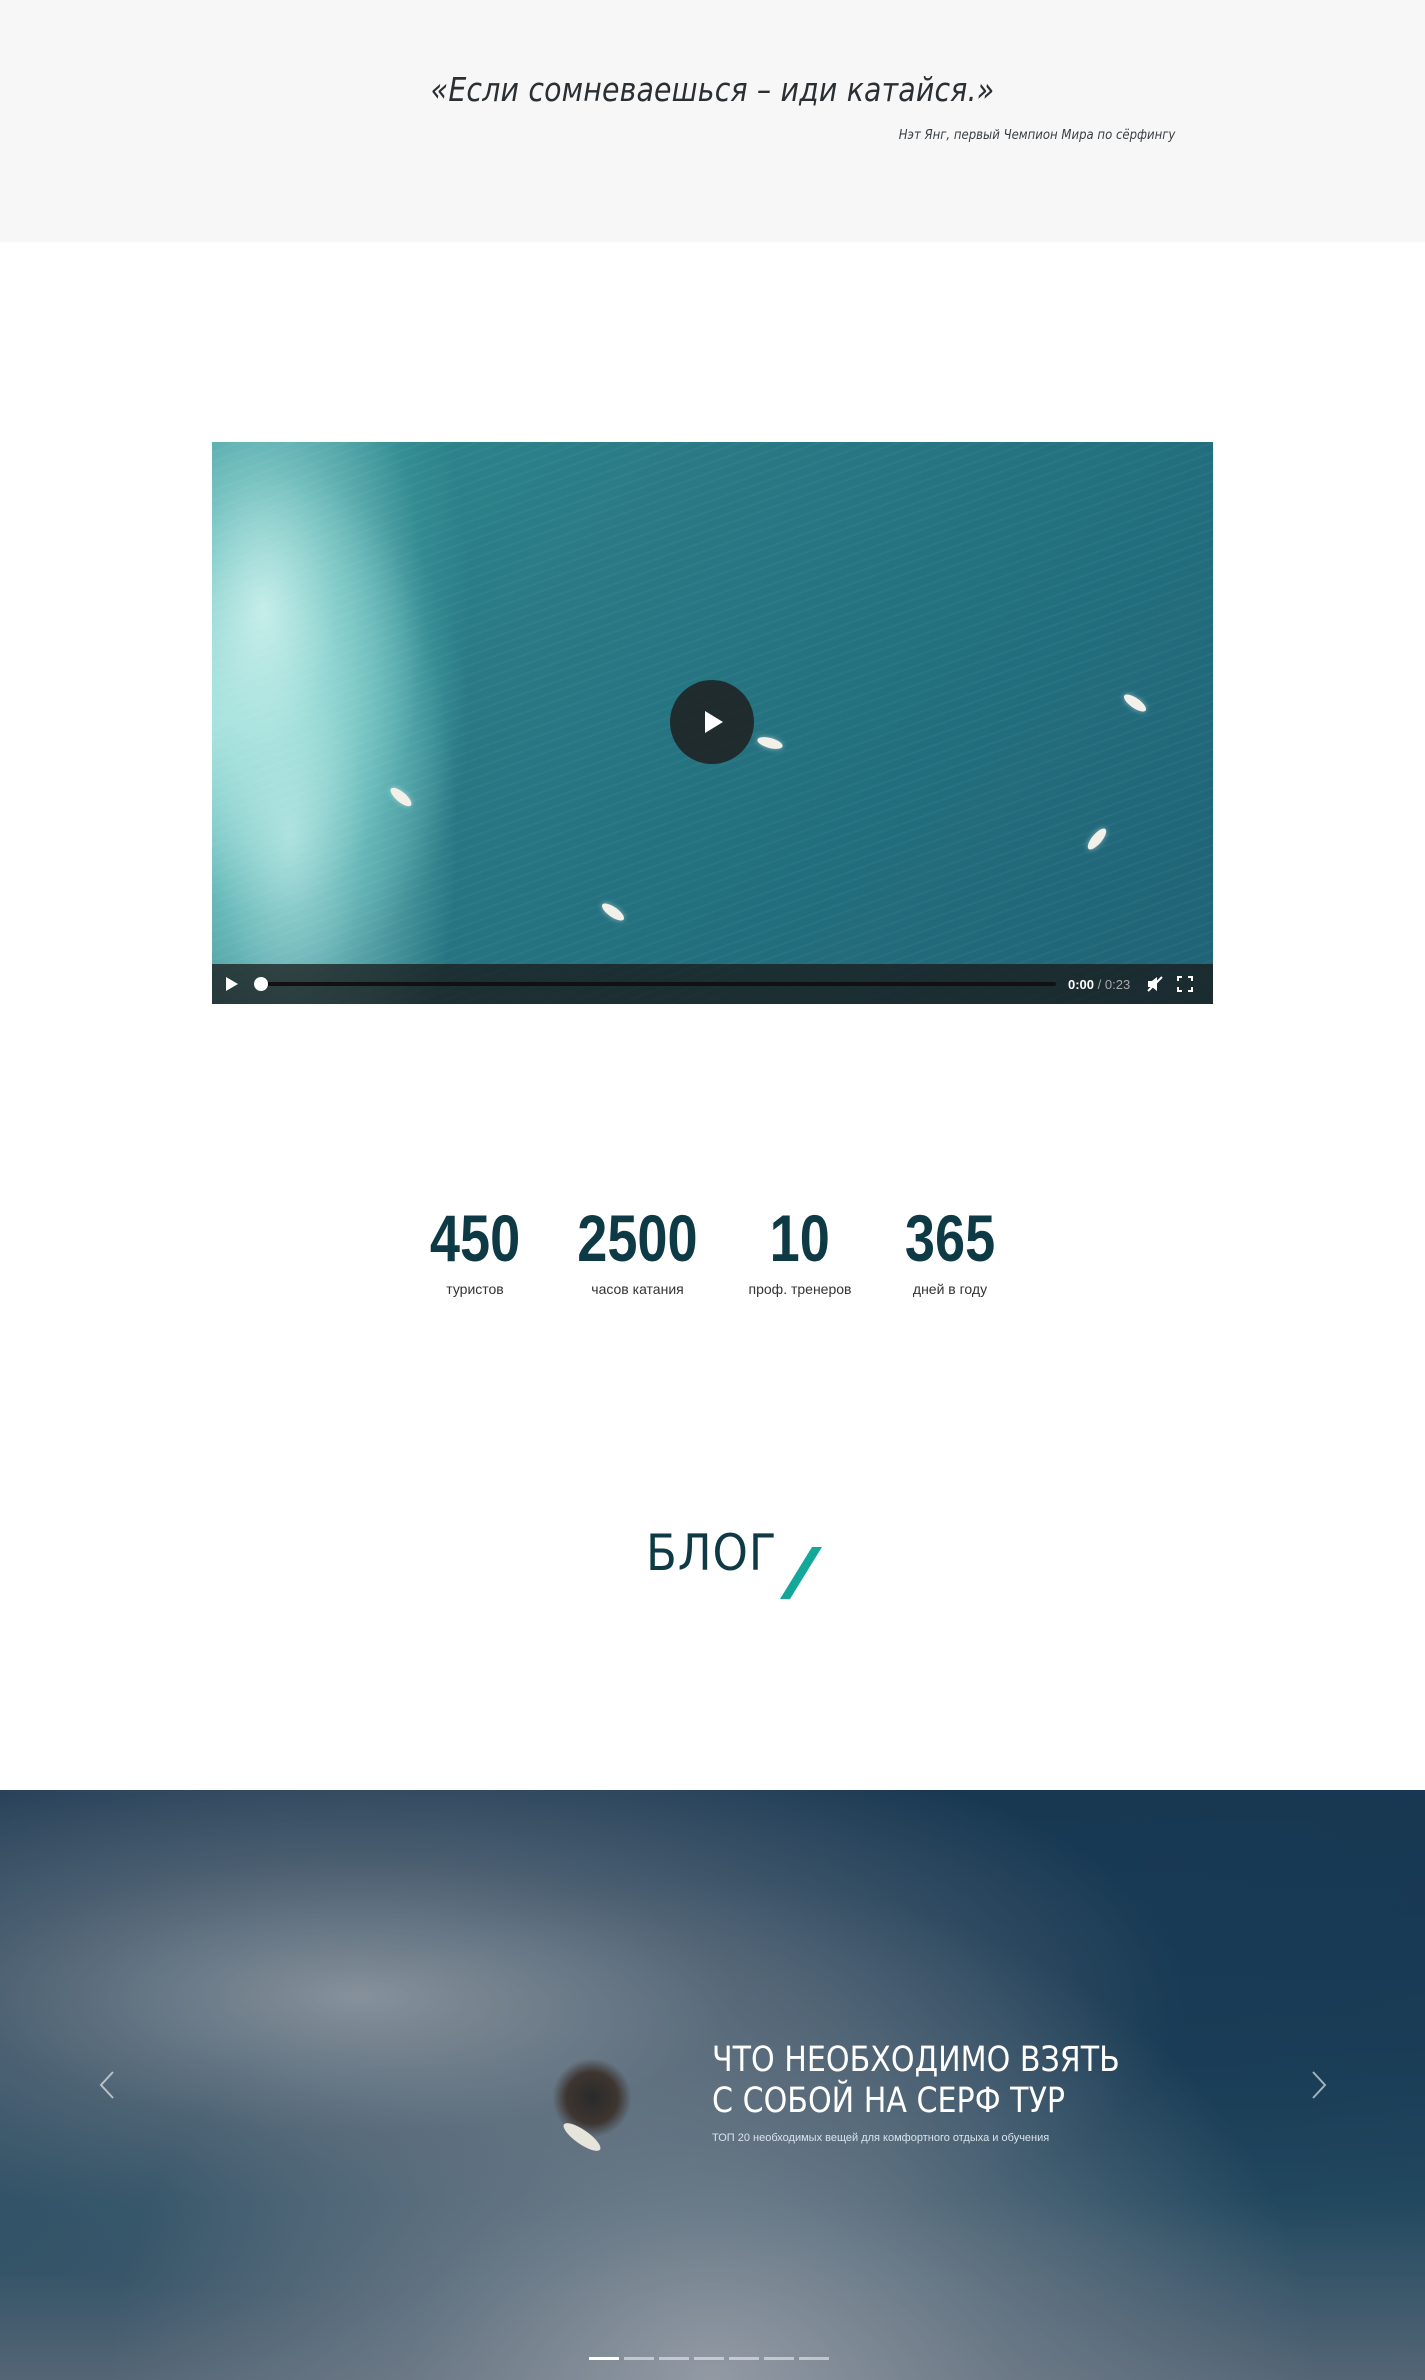 Image resolution: width=1425 pixels, height=2380 pixels. Describe the element at coordinates (950, 1238) in the screenshot. I see `stat-value: 365` at that location.